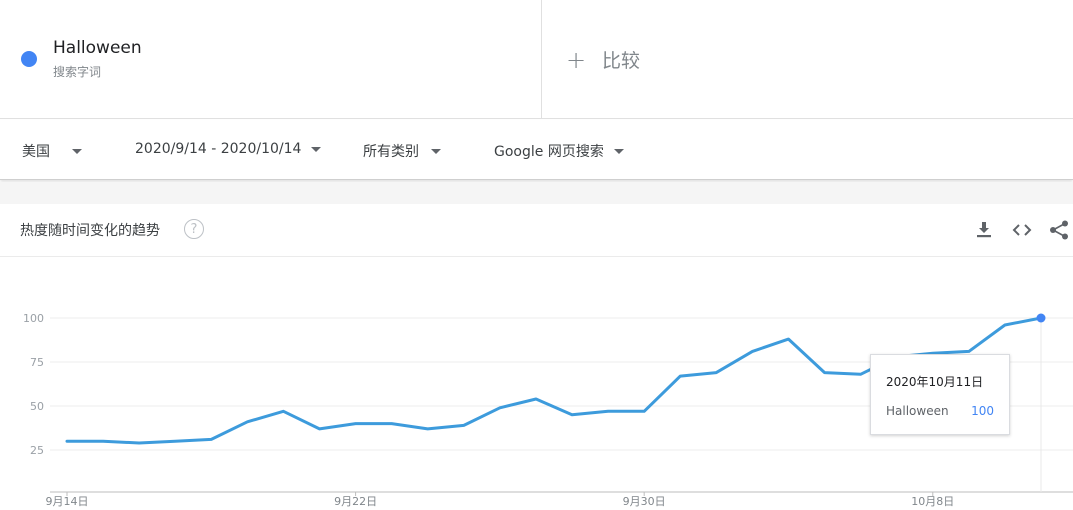 The height and width of the screenshot is (510, 1073). What do you see at coordinates (1059, 230) in the screenshot?
I see `share-icon` at bounding box center [1059, 230].